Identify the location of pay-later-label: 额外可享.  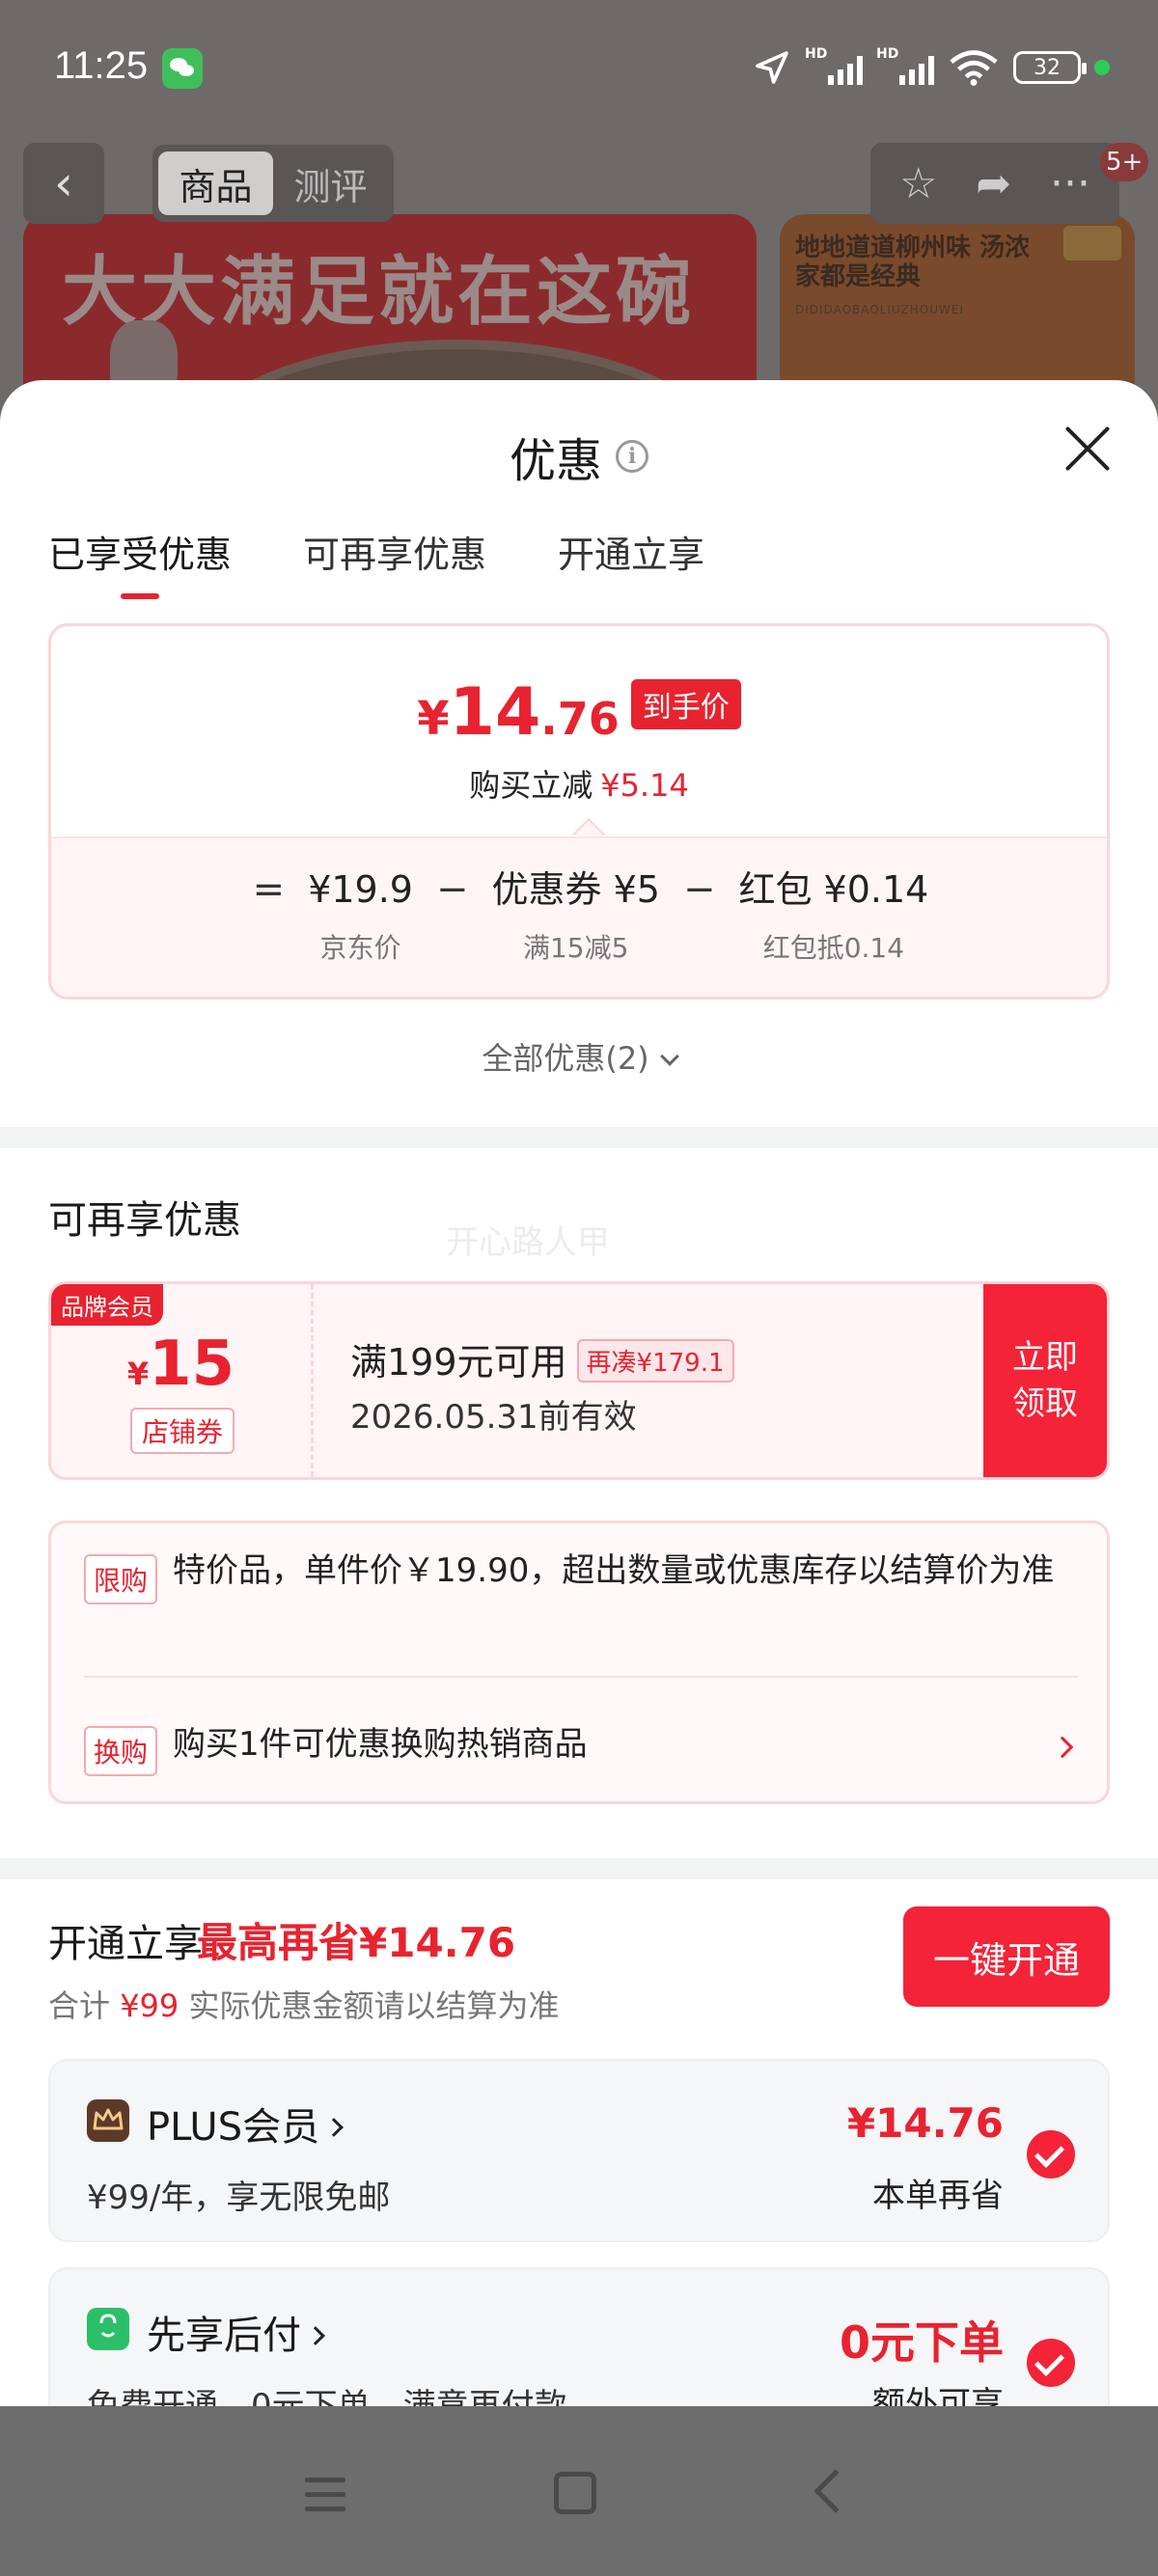
(938, 2395).